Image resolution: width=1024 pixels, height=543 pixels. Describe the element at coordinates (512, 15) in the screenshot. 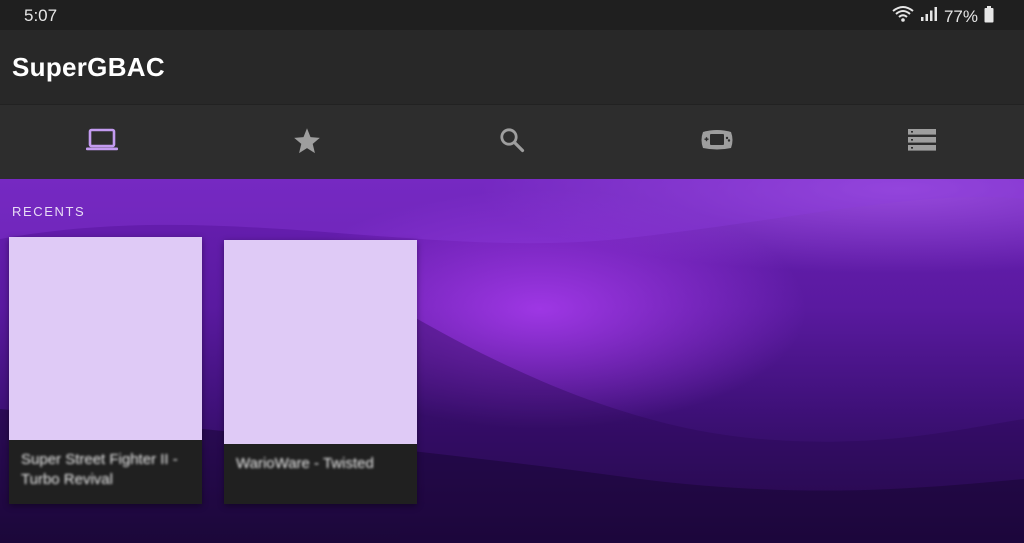

I see `status-bar: 5:07 77%` at that location.